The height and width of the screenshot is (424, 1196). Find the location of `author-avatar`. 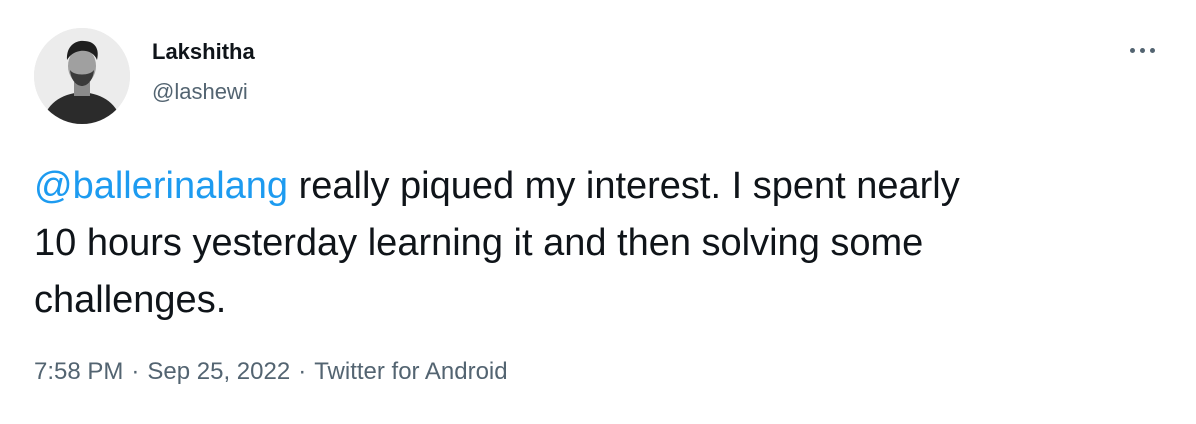

author-avatar is located at coordinates (82, 76).